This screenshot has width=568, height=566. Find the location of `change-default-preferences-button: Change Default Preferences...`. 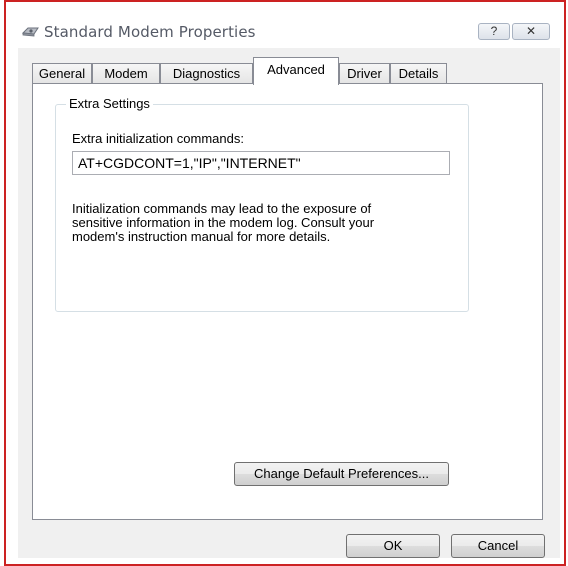

change-default-preferences-button: Change Default Preferences... is located at coordinates (341, 474).